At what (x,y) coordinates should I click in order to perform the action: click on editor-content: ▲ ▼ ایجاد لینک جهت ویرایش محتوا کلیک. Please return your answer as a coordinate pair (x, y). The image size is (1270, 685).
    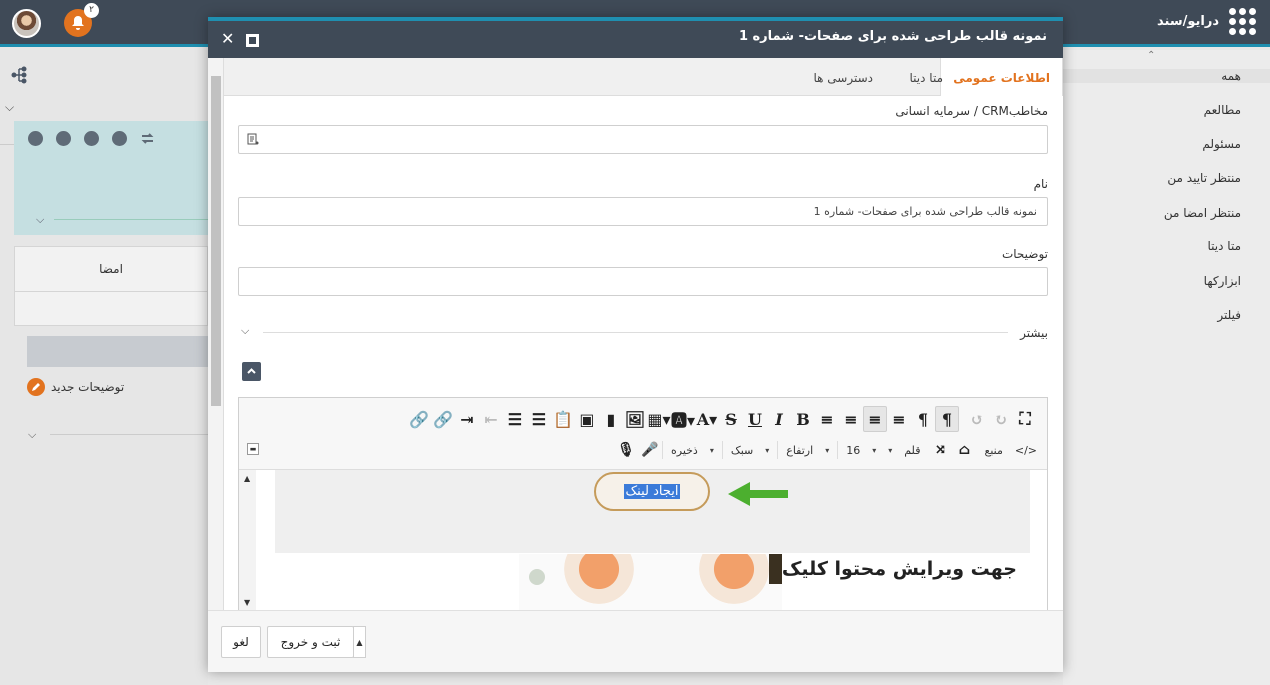
    Looking at the image, I should click on (643, 540).